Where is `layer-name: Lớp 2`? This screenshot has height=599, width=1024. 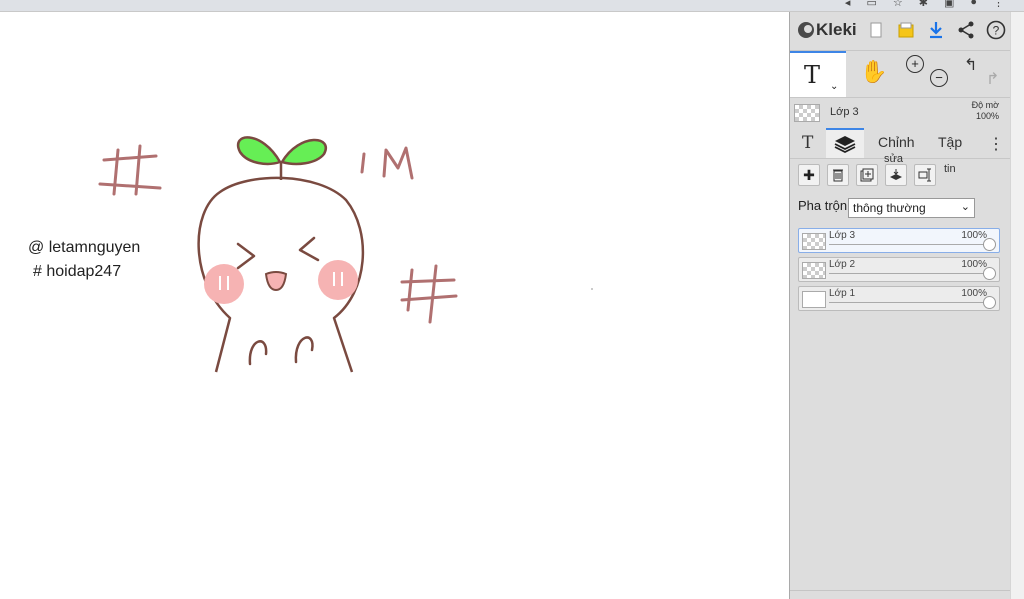
layer-name: Lớp 2 is located at coordinates (842, 264).